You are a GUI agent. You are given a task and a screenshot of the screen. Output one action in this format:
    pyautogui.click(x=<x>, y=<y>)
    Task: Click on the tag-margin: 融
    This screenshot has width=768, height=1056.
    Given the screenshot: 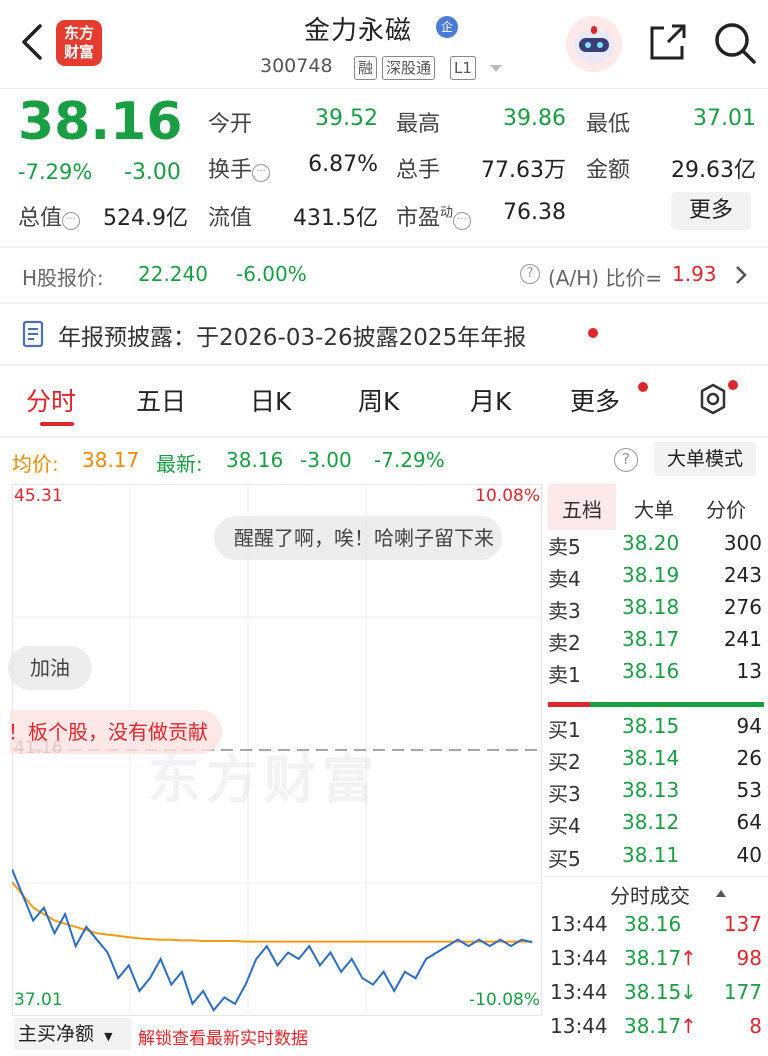 What is the action you would take?
    pyautogui.click(x=366, y=68)
    